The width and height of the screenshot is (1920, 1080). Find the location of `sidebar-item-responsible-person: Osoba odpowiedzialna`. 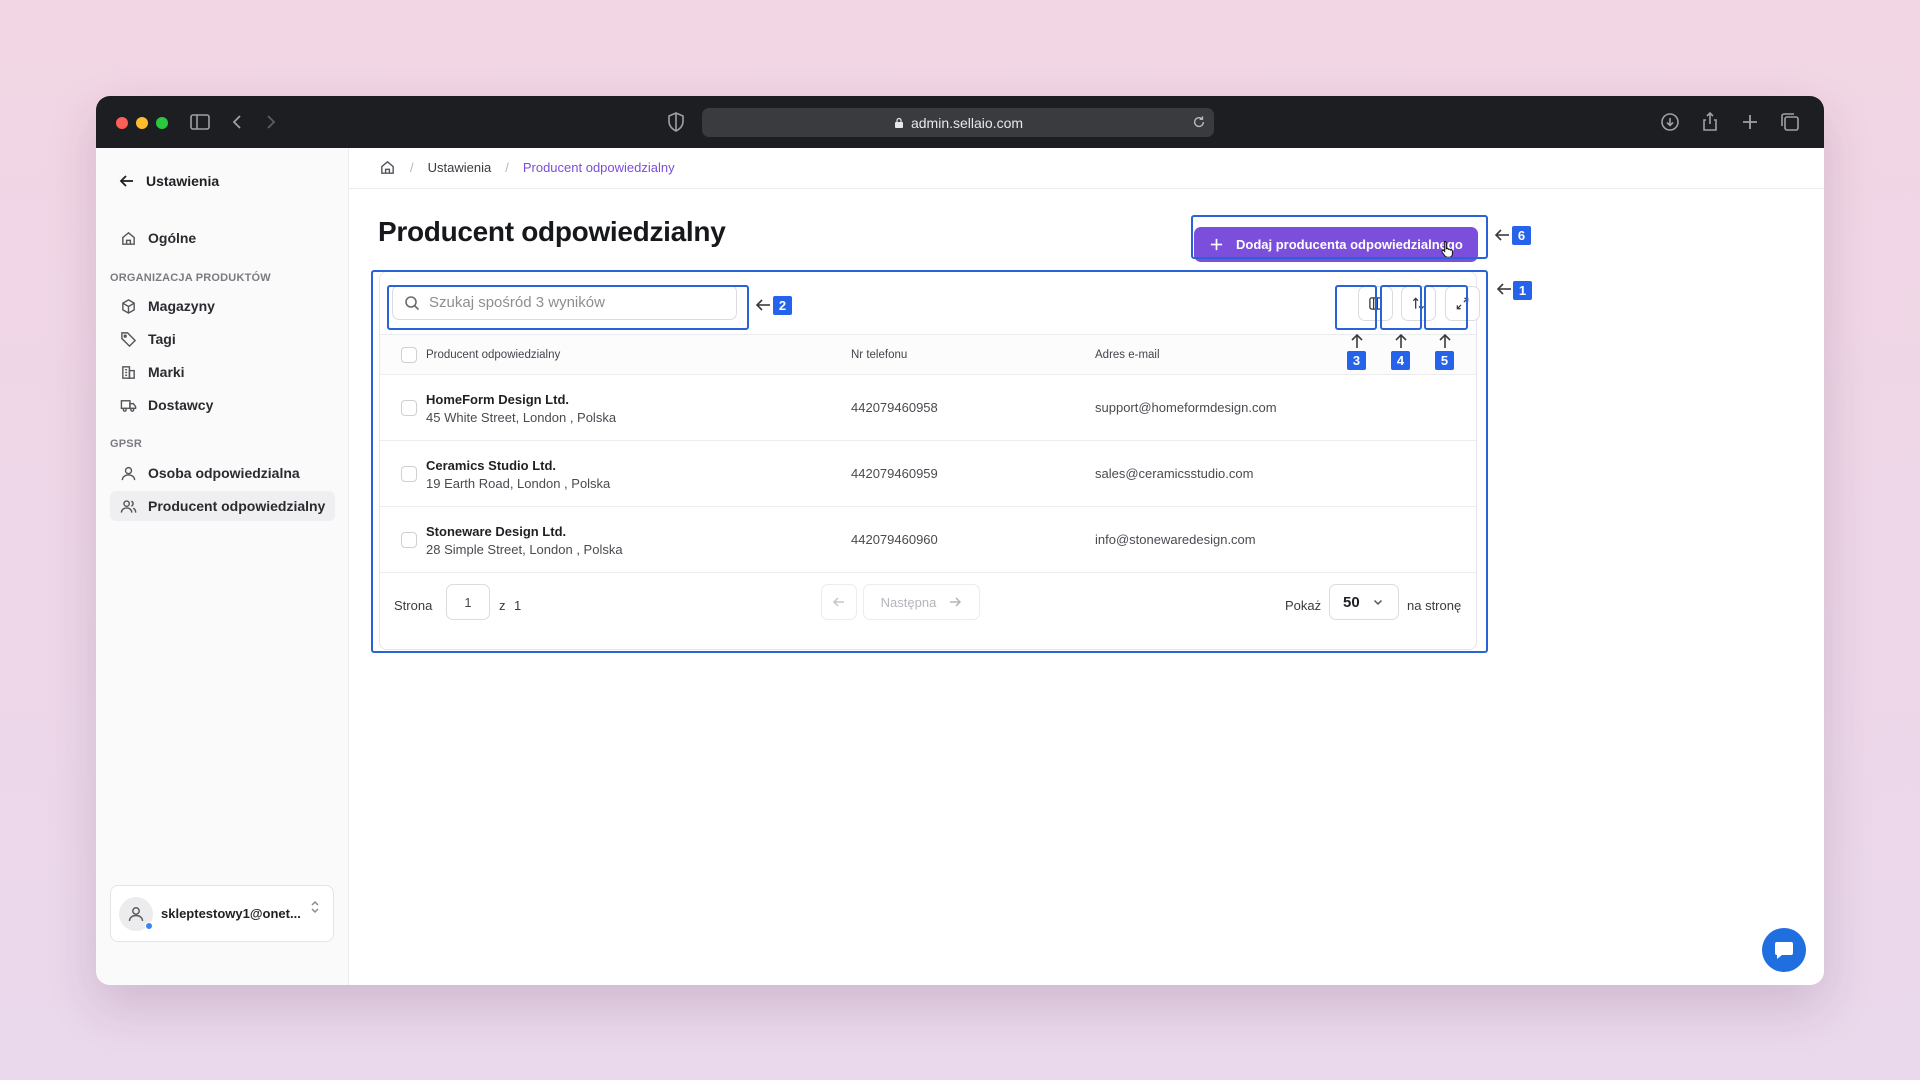

sidebar-item-responsible-person: Osoba odpowiedzialna is located at coordinates (222, 473).